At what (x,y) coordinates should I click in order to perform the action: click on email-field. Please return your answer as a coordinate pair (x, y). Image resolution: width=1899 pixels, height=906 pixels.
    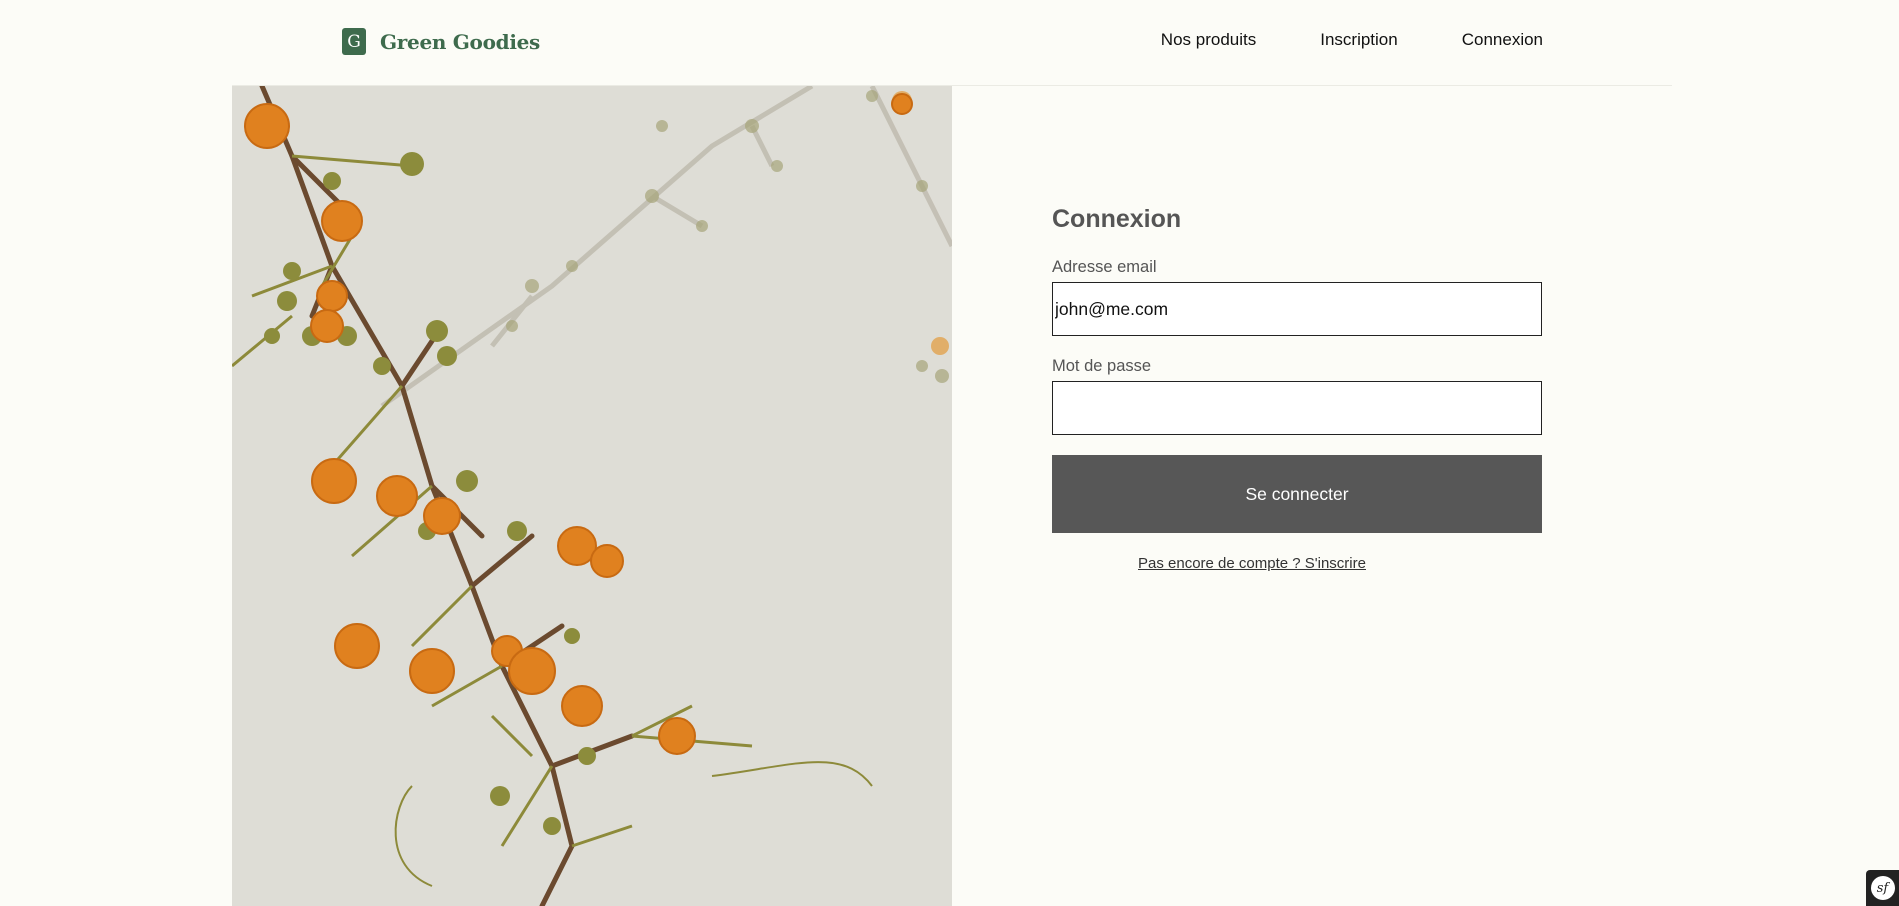
    Looking at the image, I should click on (1297, 309).